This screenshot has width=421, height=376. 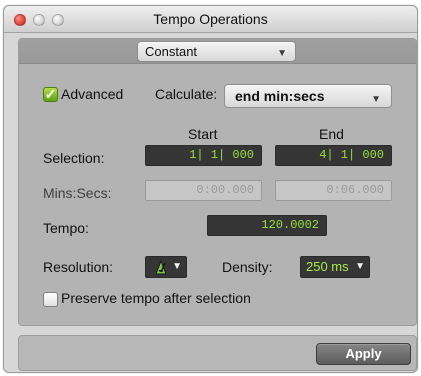 I want to click on operation-selector-bar: Constant ▼, so click(x=217, y=51).